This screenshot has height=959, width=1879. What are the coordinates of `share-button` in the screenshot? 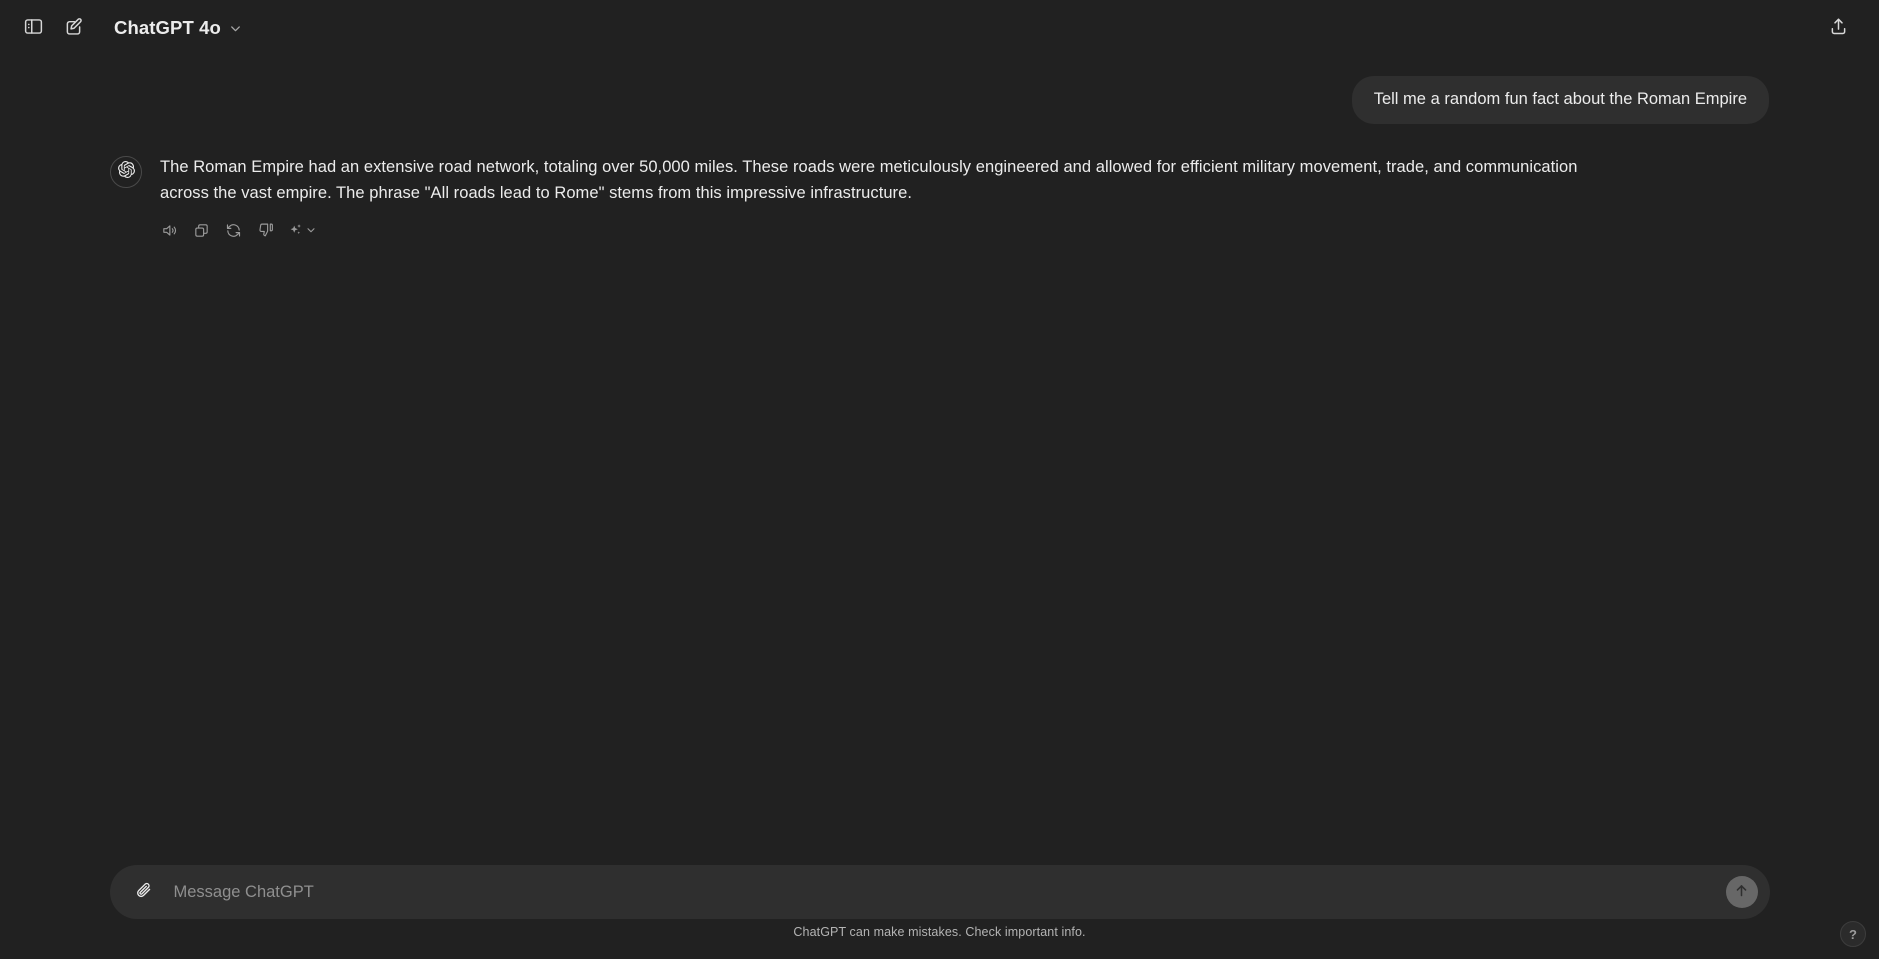 It's located at (1838, 28).